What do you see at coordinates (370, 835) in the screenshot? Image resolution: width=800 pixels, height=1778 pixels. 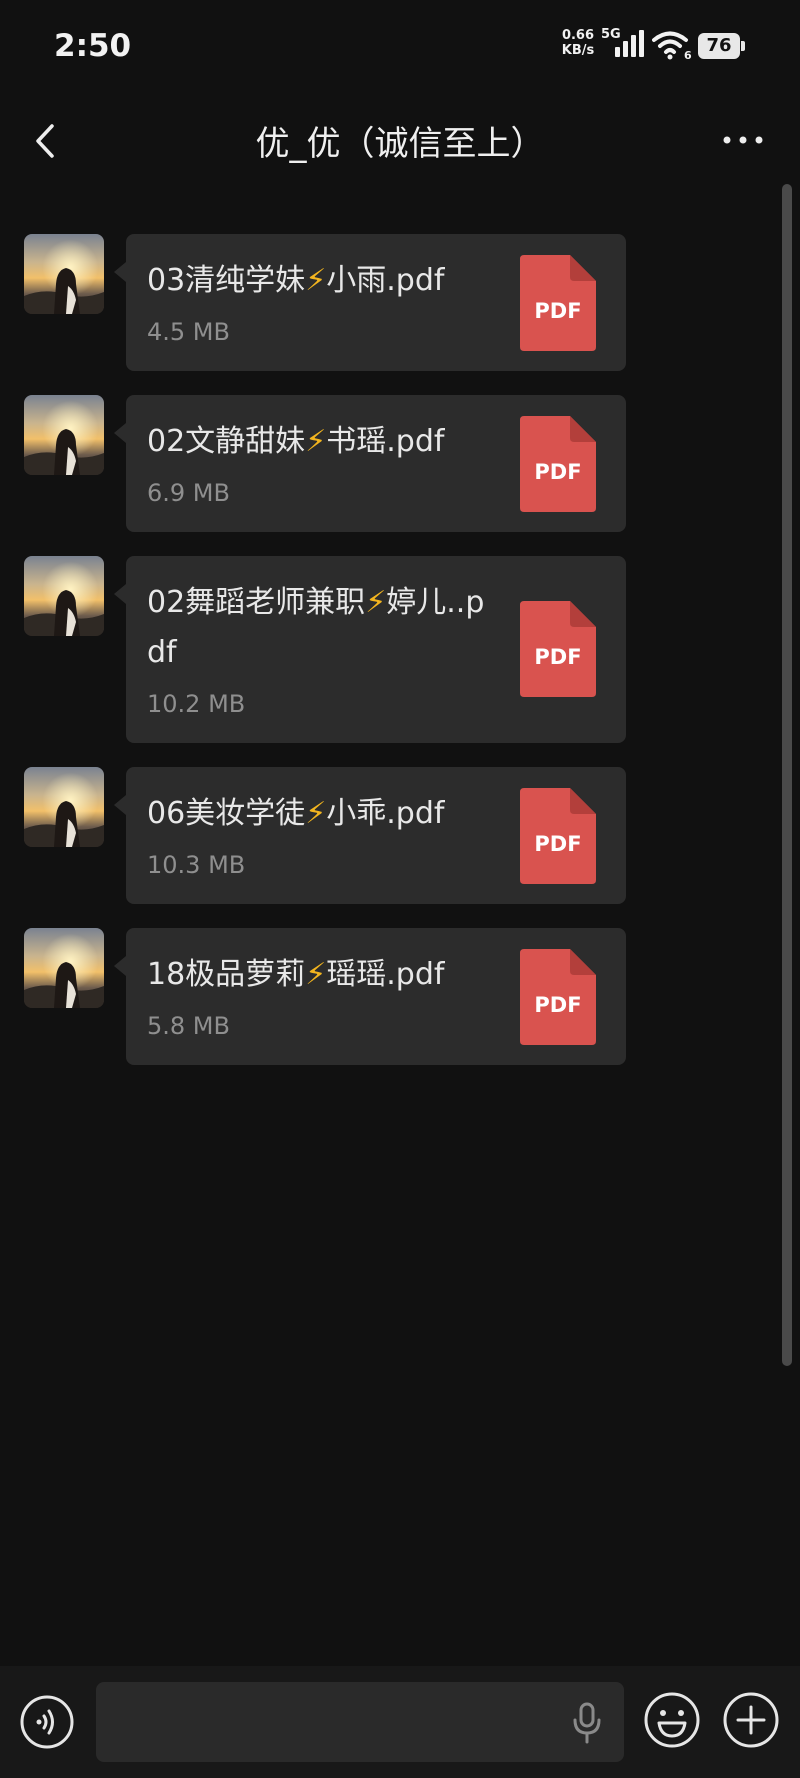 I see `file-message-bubble: 06美妆学徒⚡小乖.pdf 10.3 MB PDF` at bounding box center [370, 835].